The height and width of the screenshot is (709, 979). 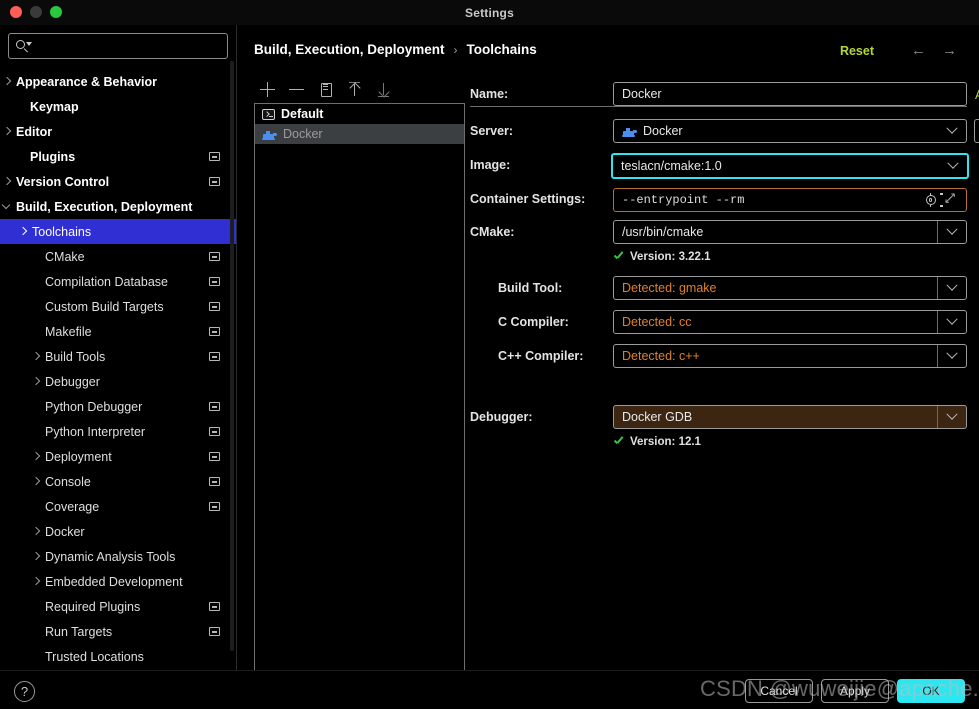 What do you see at coordinates (657, 322) in the screenshot?
I see `c-compiler-value: Detected: cc` at bounding box center [657, 322].